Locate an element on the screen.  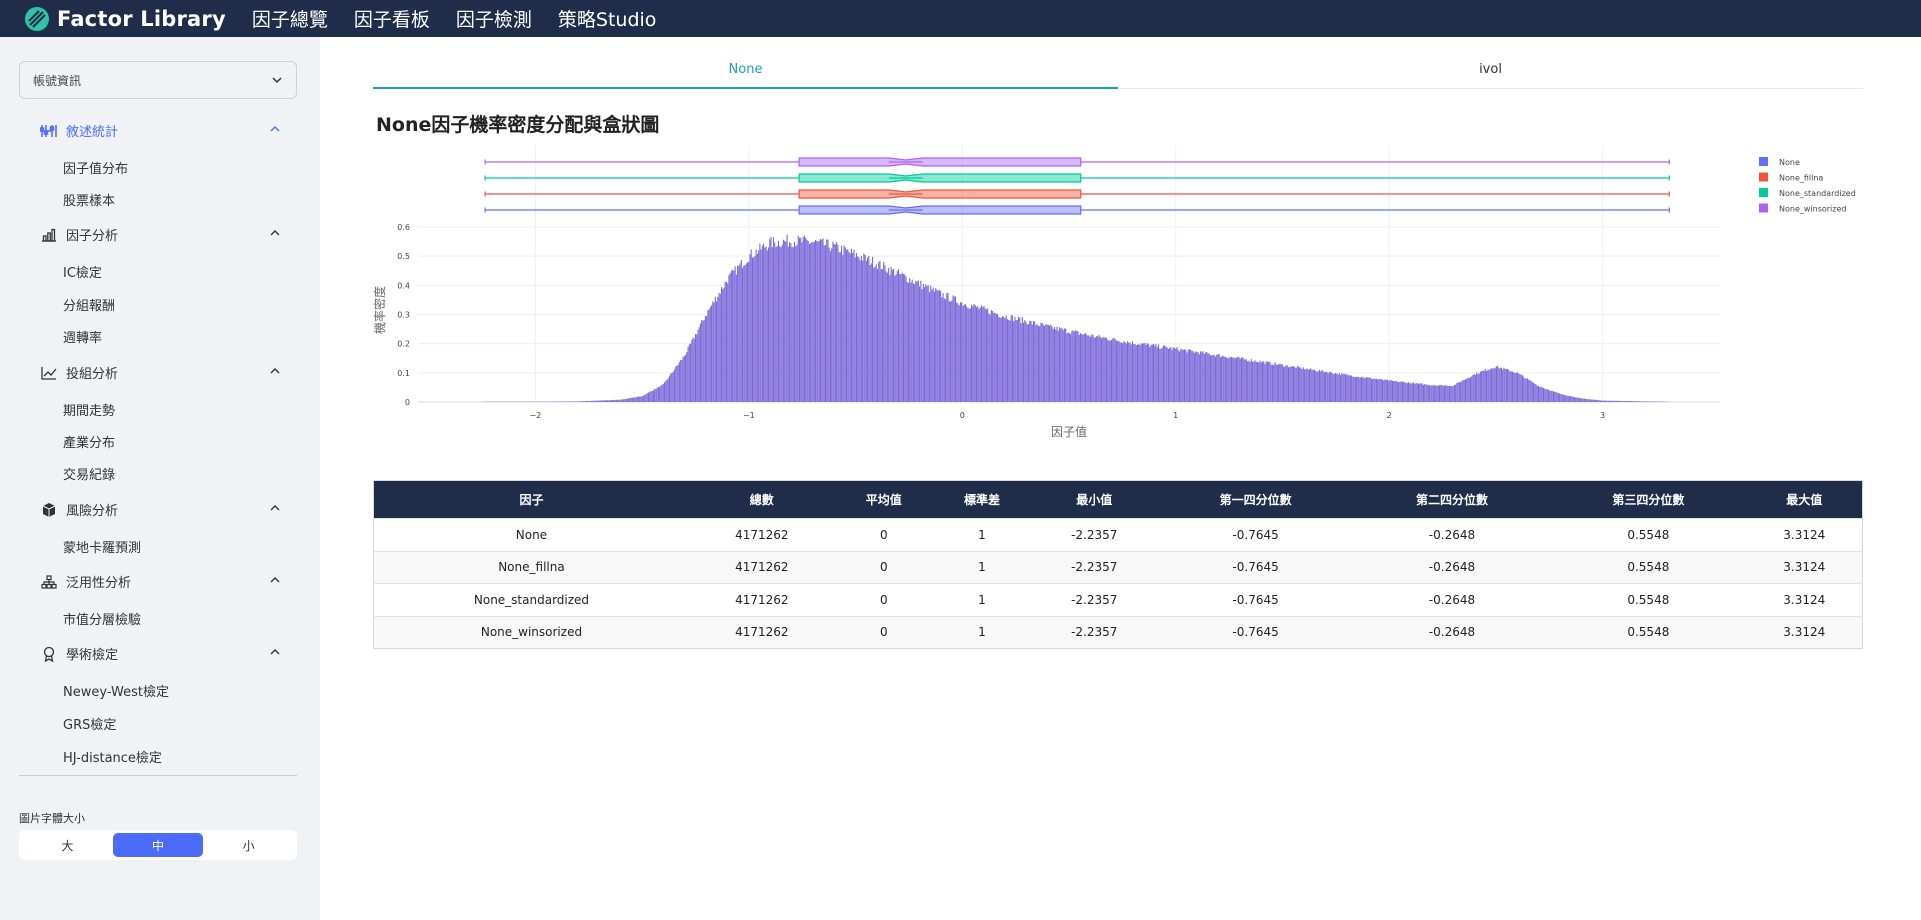
nav-factor-dashboard: 因子看板 is located at coordinates (392, 18).